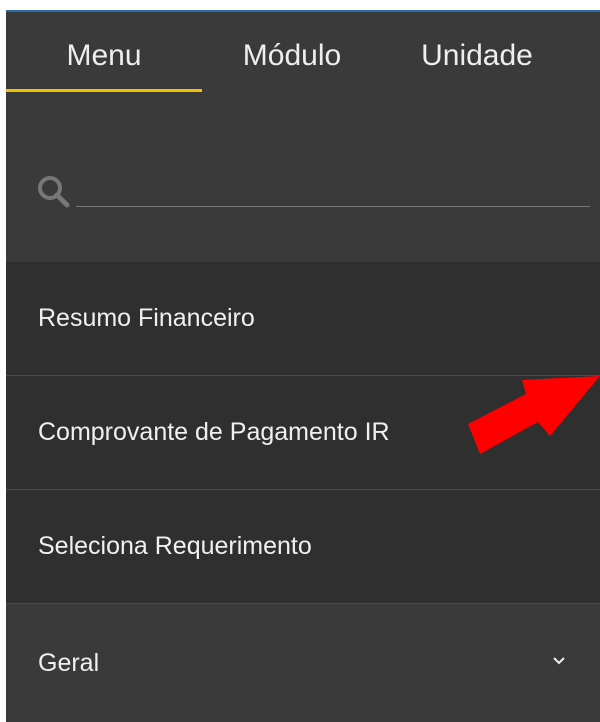 This screenshot has height=722, width=600. I want to click on tab-modulo-label: Módulo, so click(292, 55).